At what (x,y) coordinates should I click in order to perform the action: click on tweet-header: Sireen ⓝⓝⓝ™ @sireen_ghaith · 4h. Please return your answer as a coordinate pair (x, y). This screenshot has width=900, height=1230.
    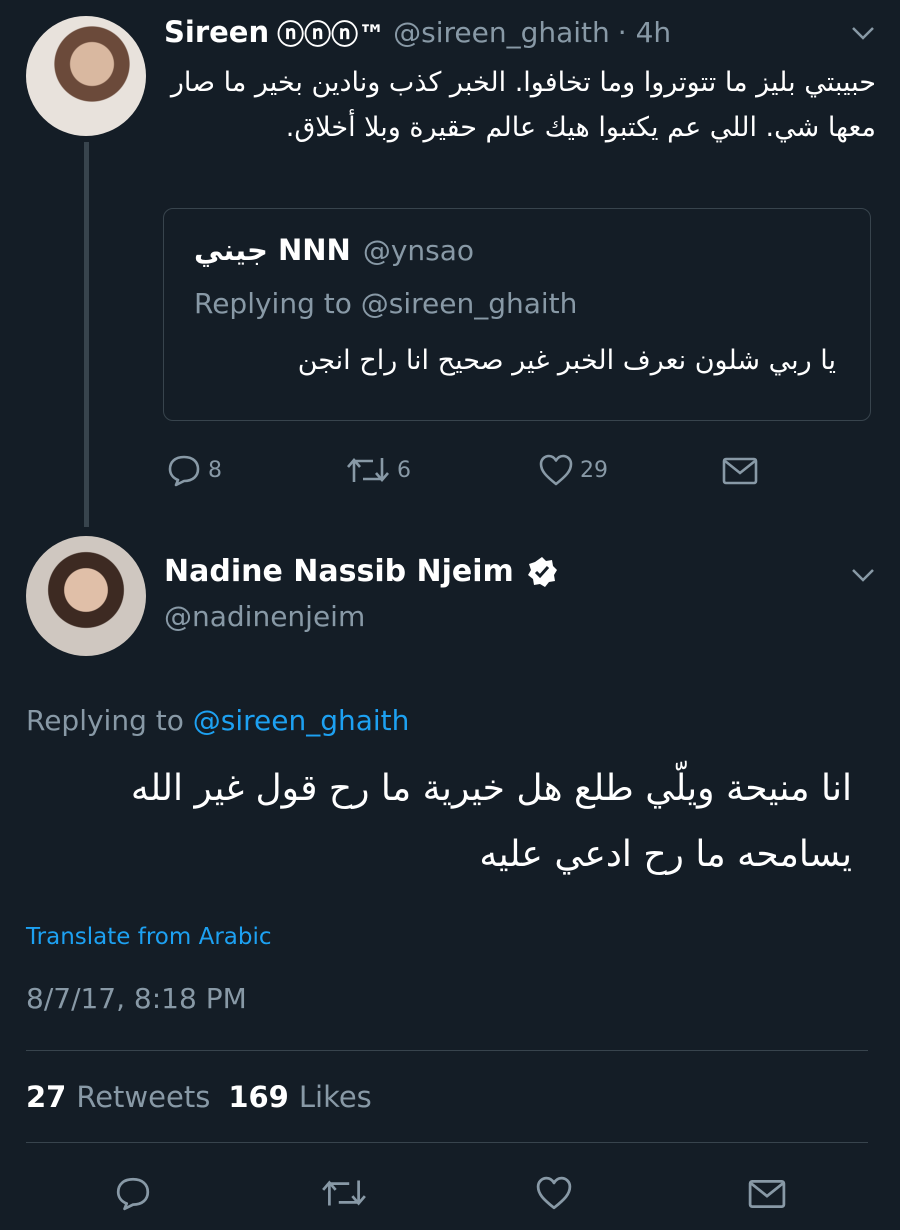
    Looking at the image, I should click on (524, 32).